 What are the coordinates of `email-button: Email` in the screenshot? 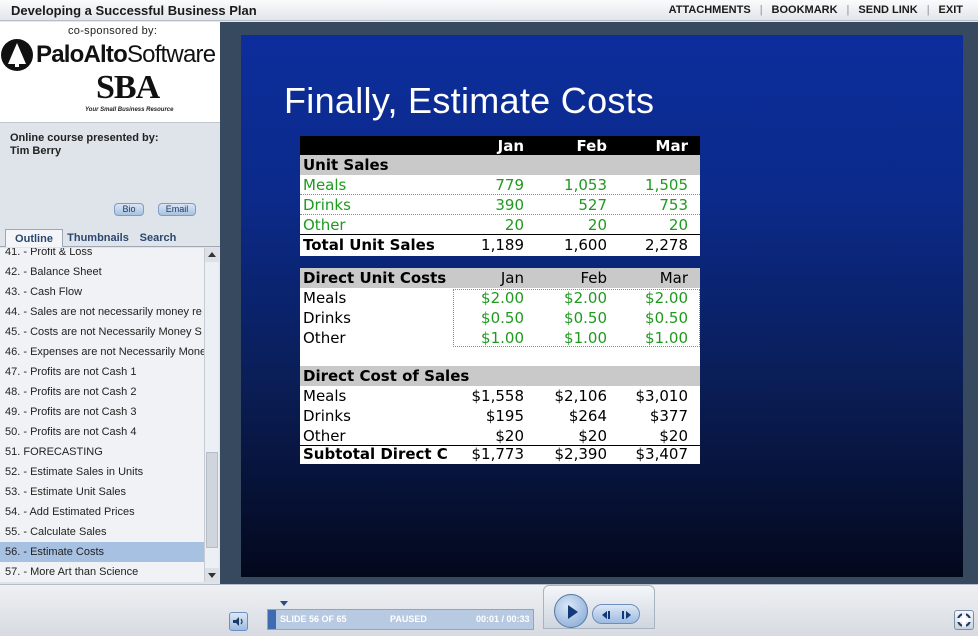 It's located at (177, 209).